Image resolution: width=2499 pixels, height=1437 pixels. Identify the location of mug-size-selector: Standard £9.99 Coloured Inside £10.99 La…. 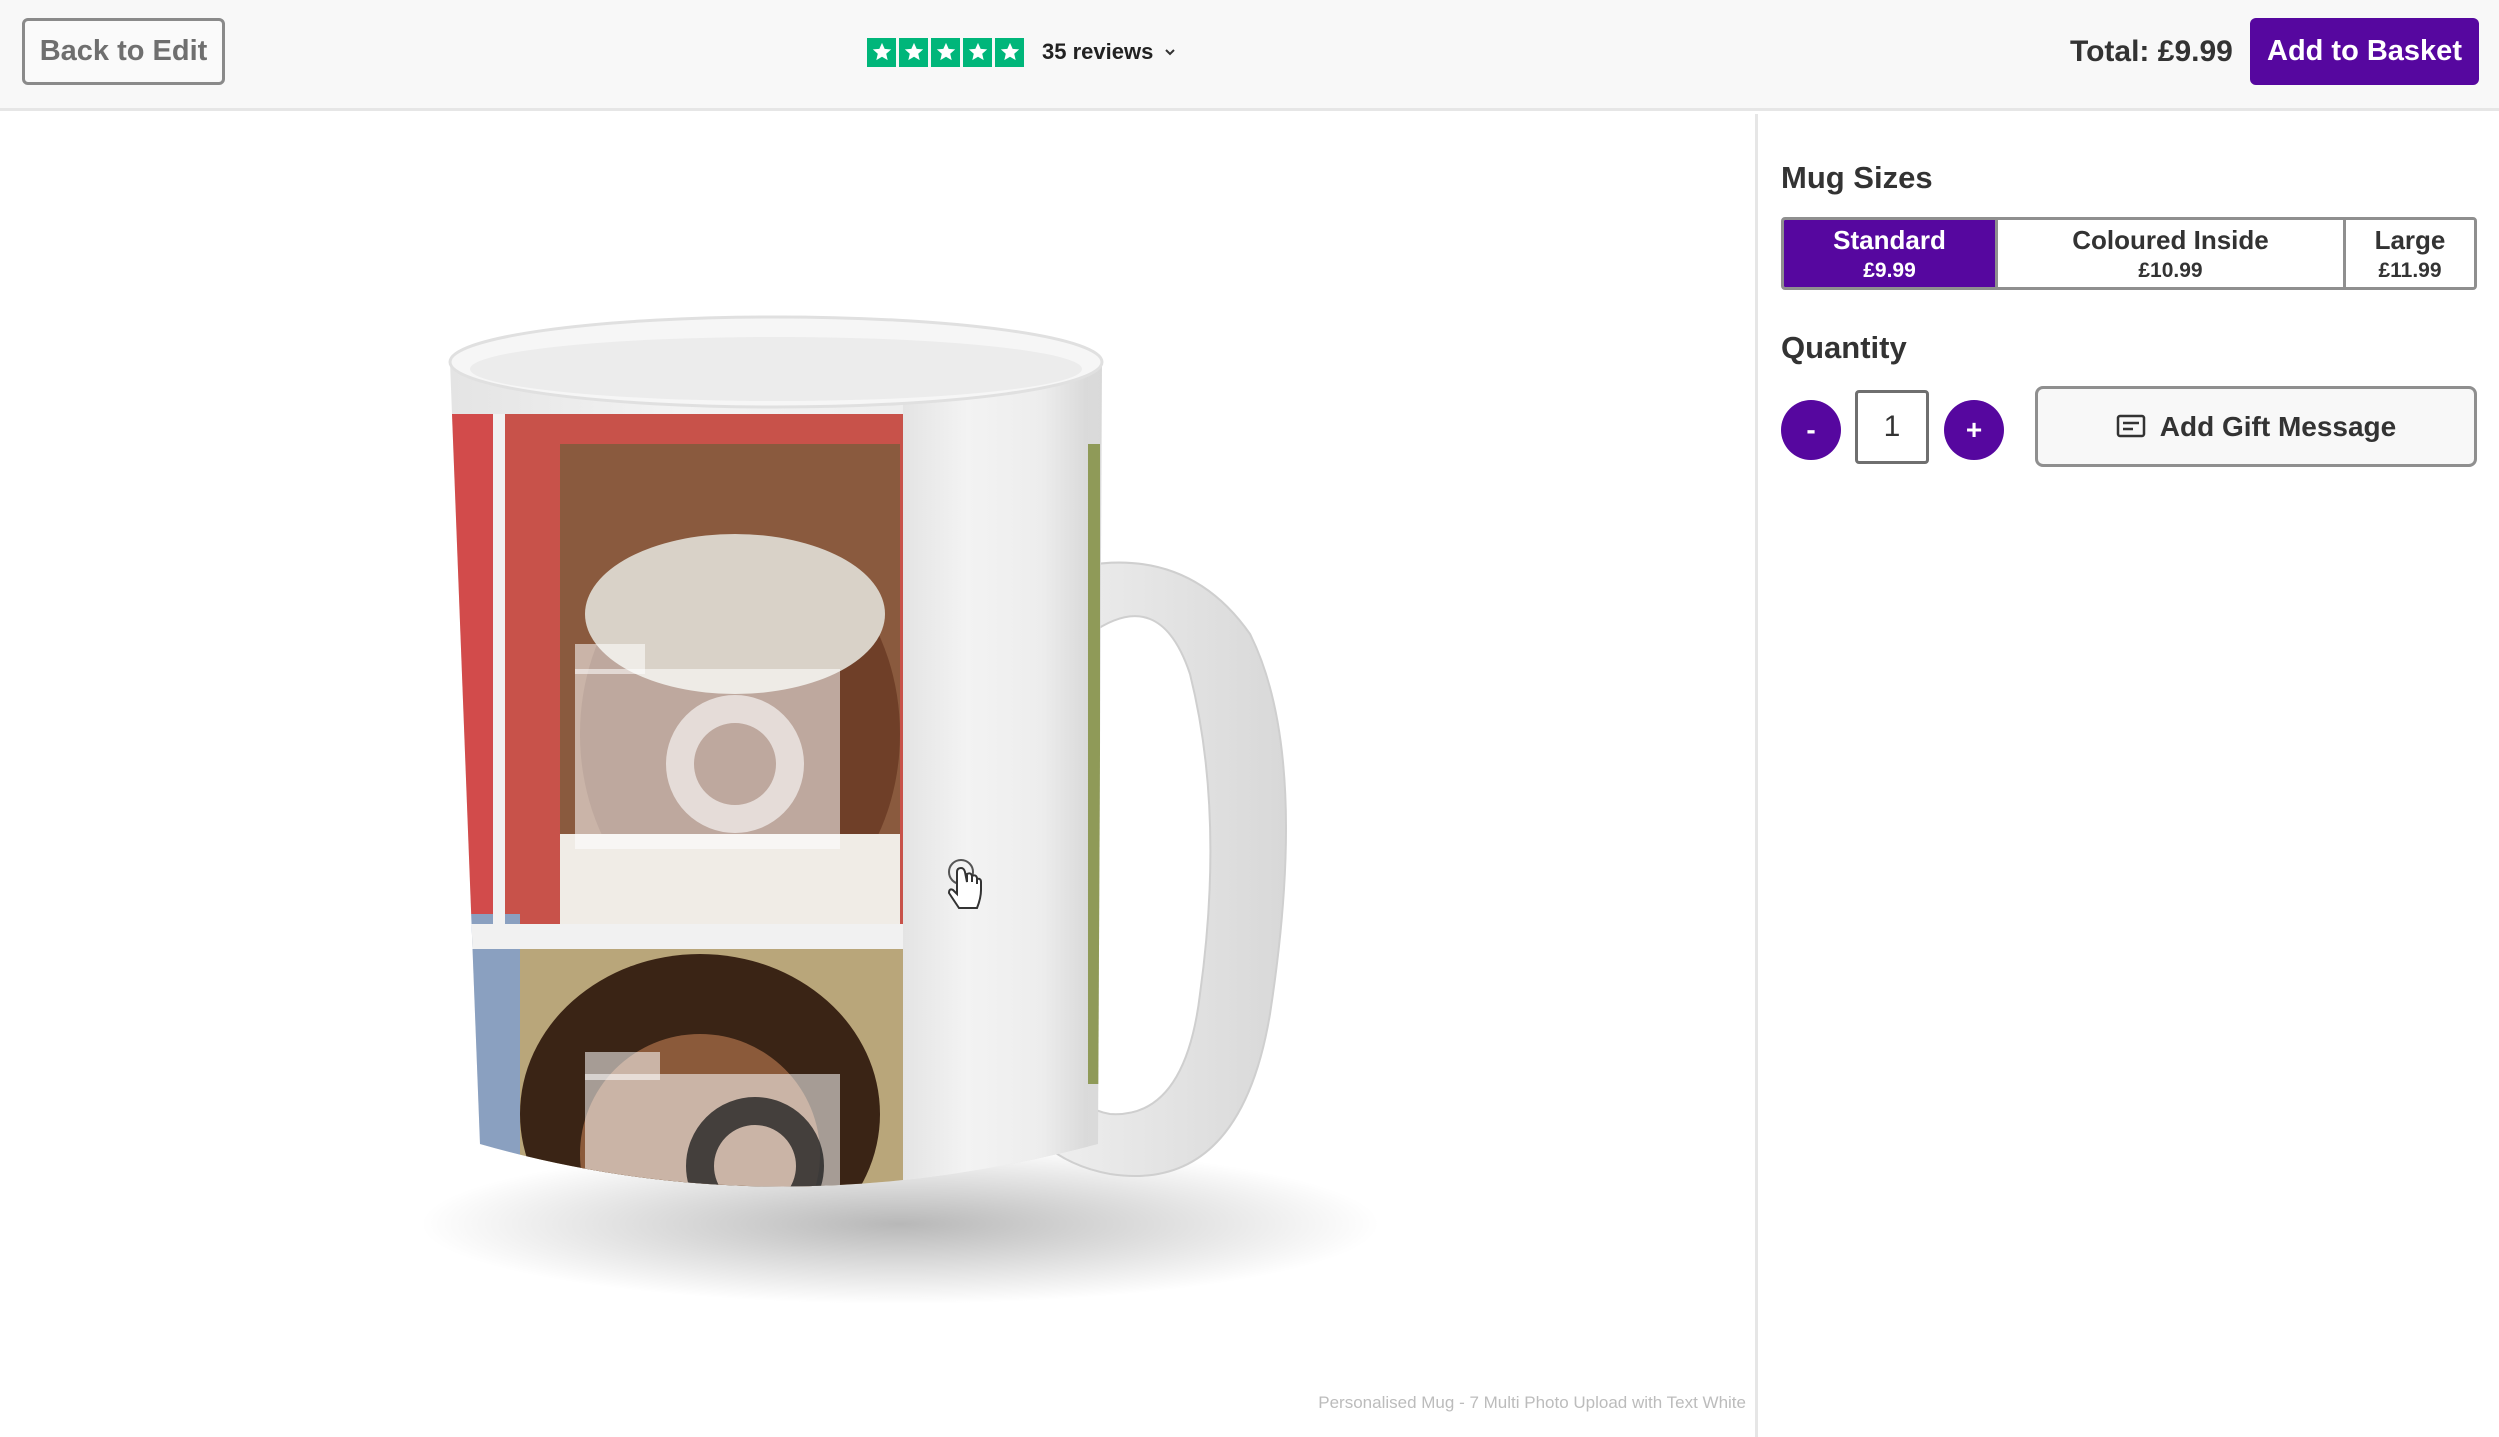
(2129, 253).